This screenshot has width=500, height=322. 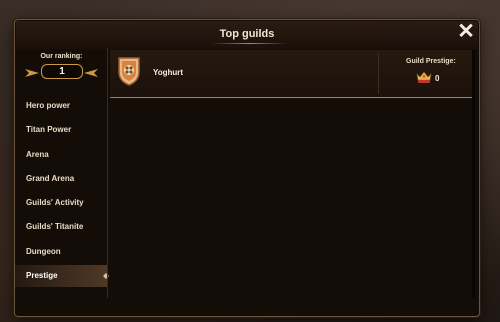 I want to click on guild-prestige-value: 0, so click(x=437, y=78).